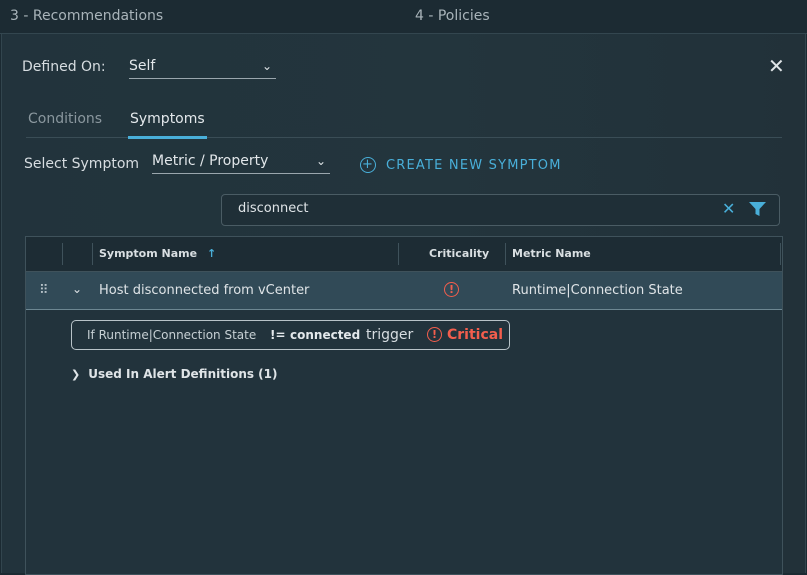 This screenshot has width=807, height=575. What do you see at coordinates (167, 119) in the screenshot?
I see `tab-symptoms-label: Symptoms` at bounding box center [167, 119].